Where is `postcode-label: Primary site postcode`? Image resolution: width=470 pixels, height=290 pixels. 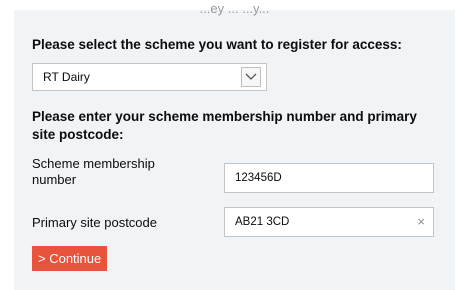 postcode-label: Primary site postcode is located at coordinates (94, 222).